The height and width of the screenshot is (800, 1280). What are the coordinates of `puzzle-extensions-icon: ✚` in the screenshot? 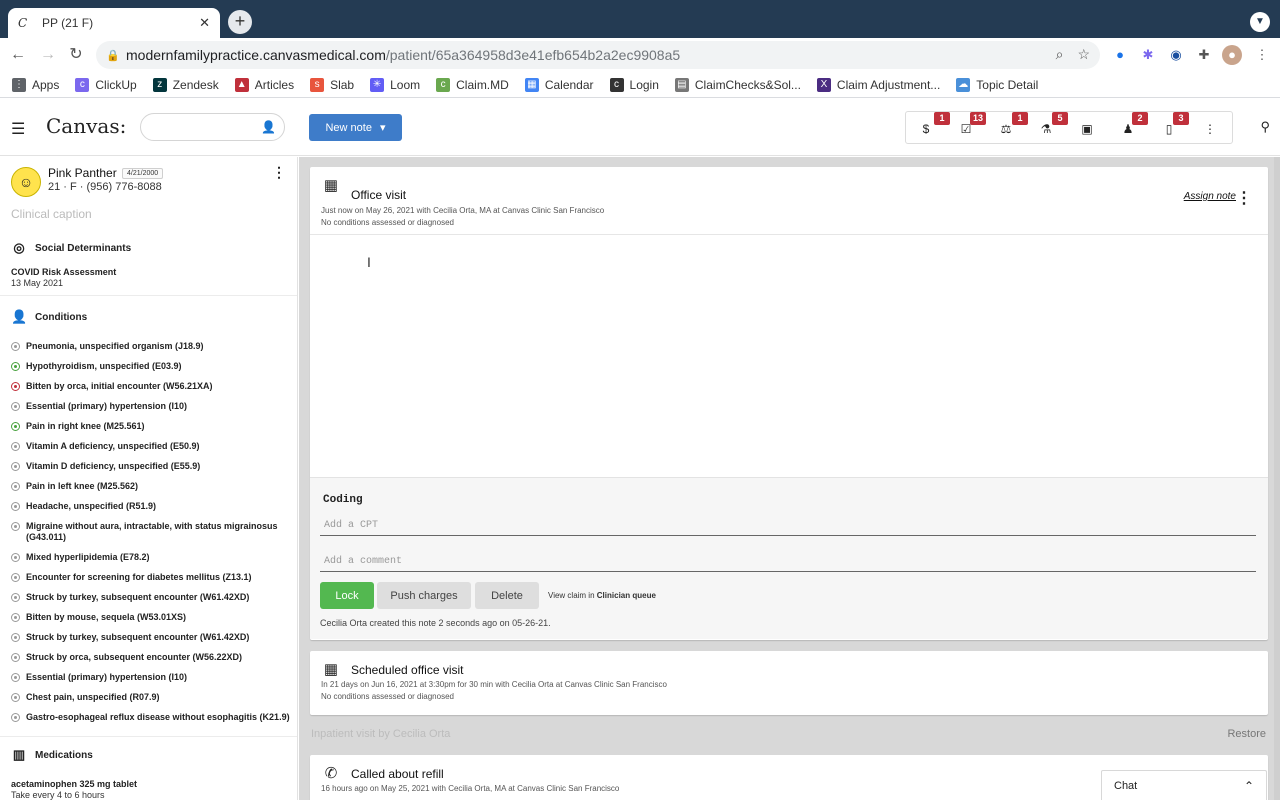 It's located at (1204, 55).